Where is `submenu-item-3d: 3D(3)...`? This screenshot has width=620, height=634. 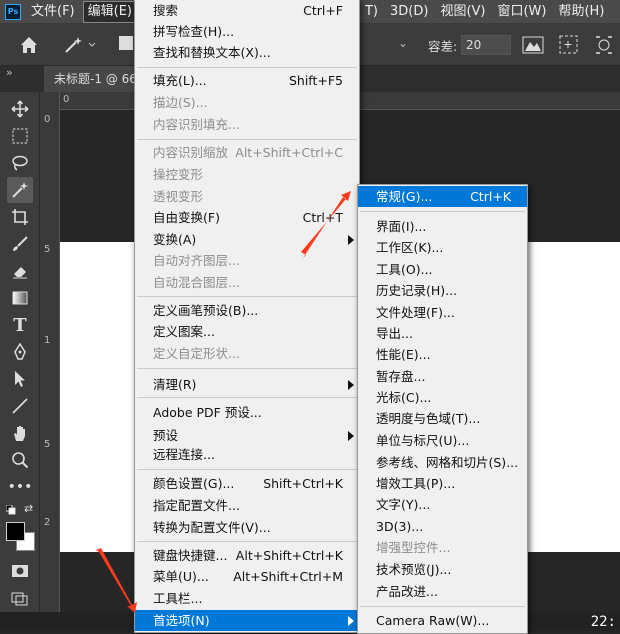
submenu-item-3d: 3D(3)... is located at coordinates (442, 526).